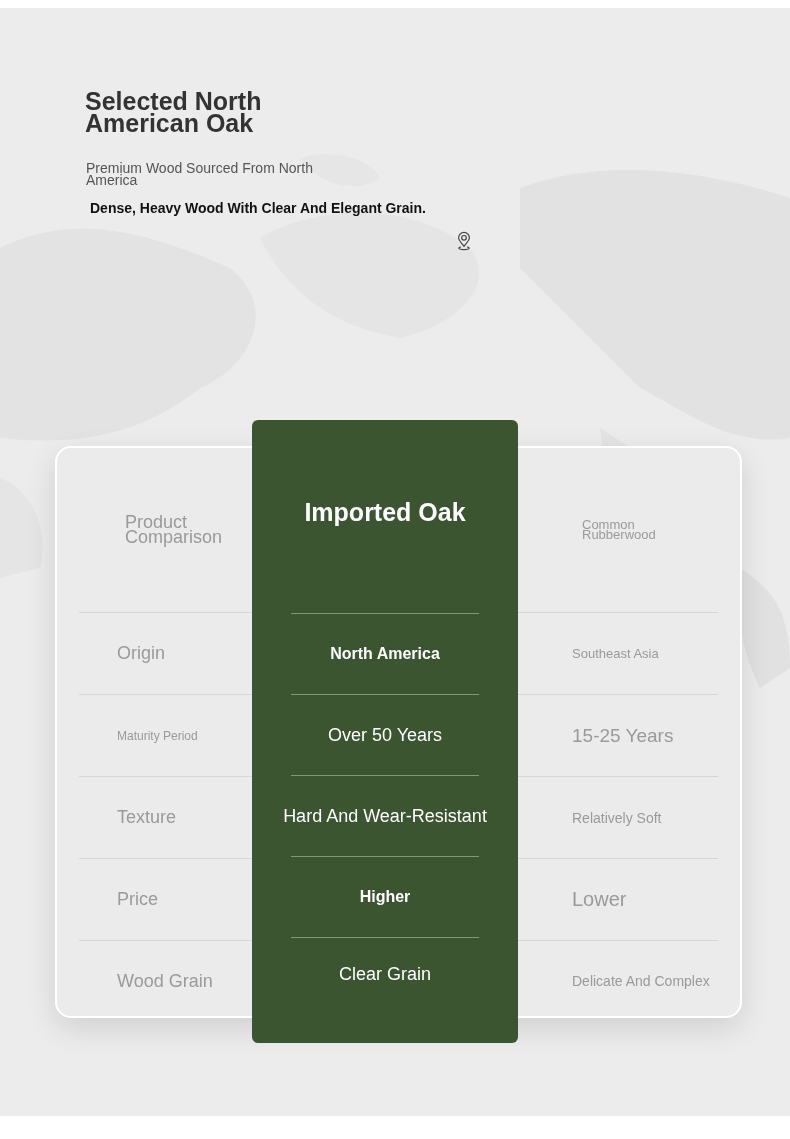 The height and width of the screenshot is (1139, 790). What do you see at coordinates (385, 816) in the screenshot?
I see `table-cell: Hard And Wear-Resistant` at bounding box center [385, 816].